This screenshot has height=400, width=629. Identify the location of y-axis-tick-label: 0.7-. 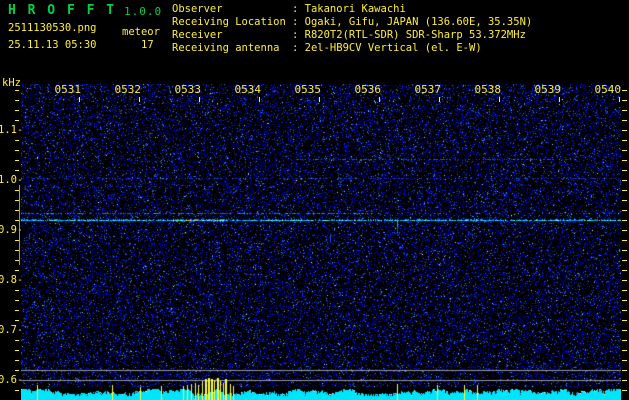
(12, 330).